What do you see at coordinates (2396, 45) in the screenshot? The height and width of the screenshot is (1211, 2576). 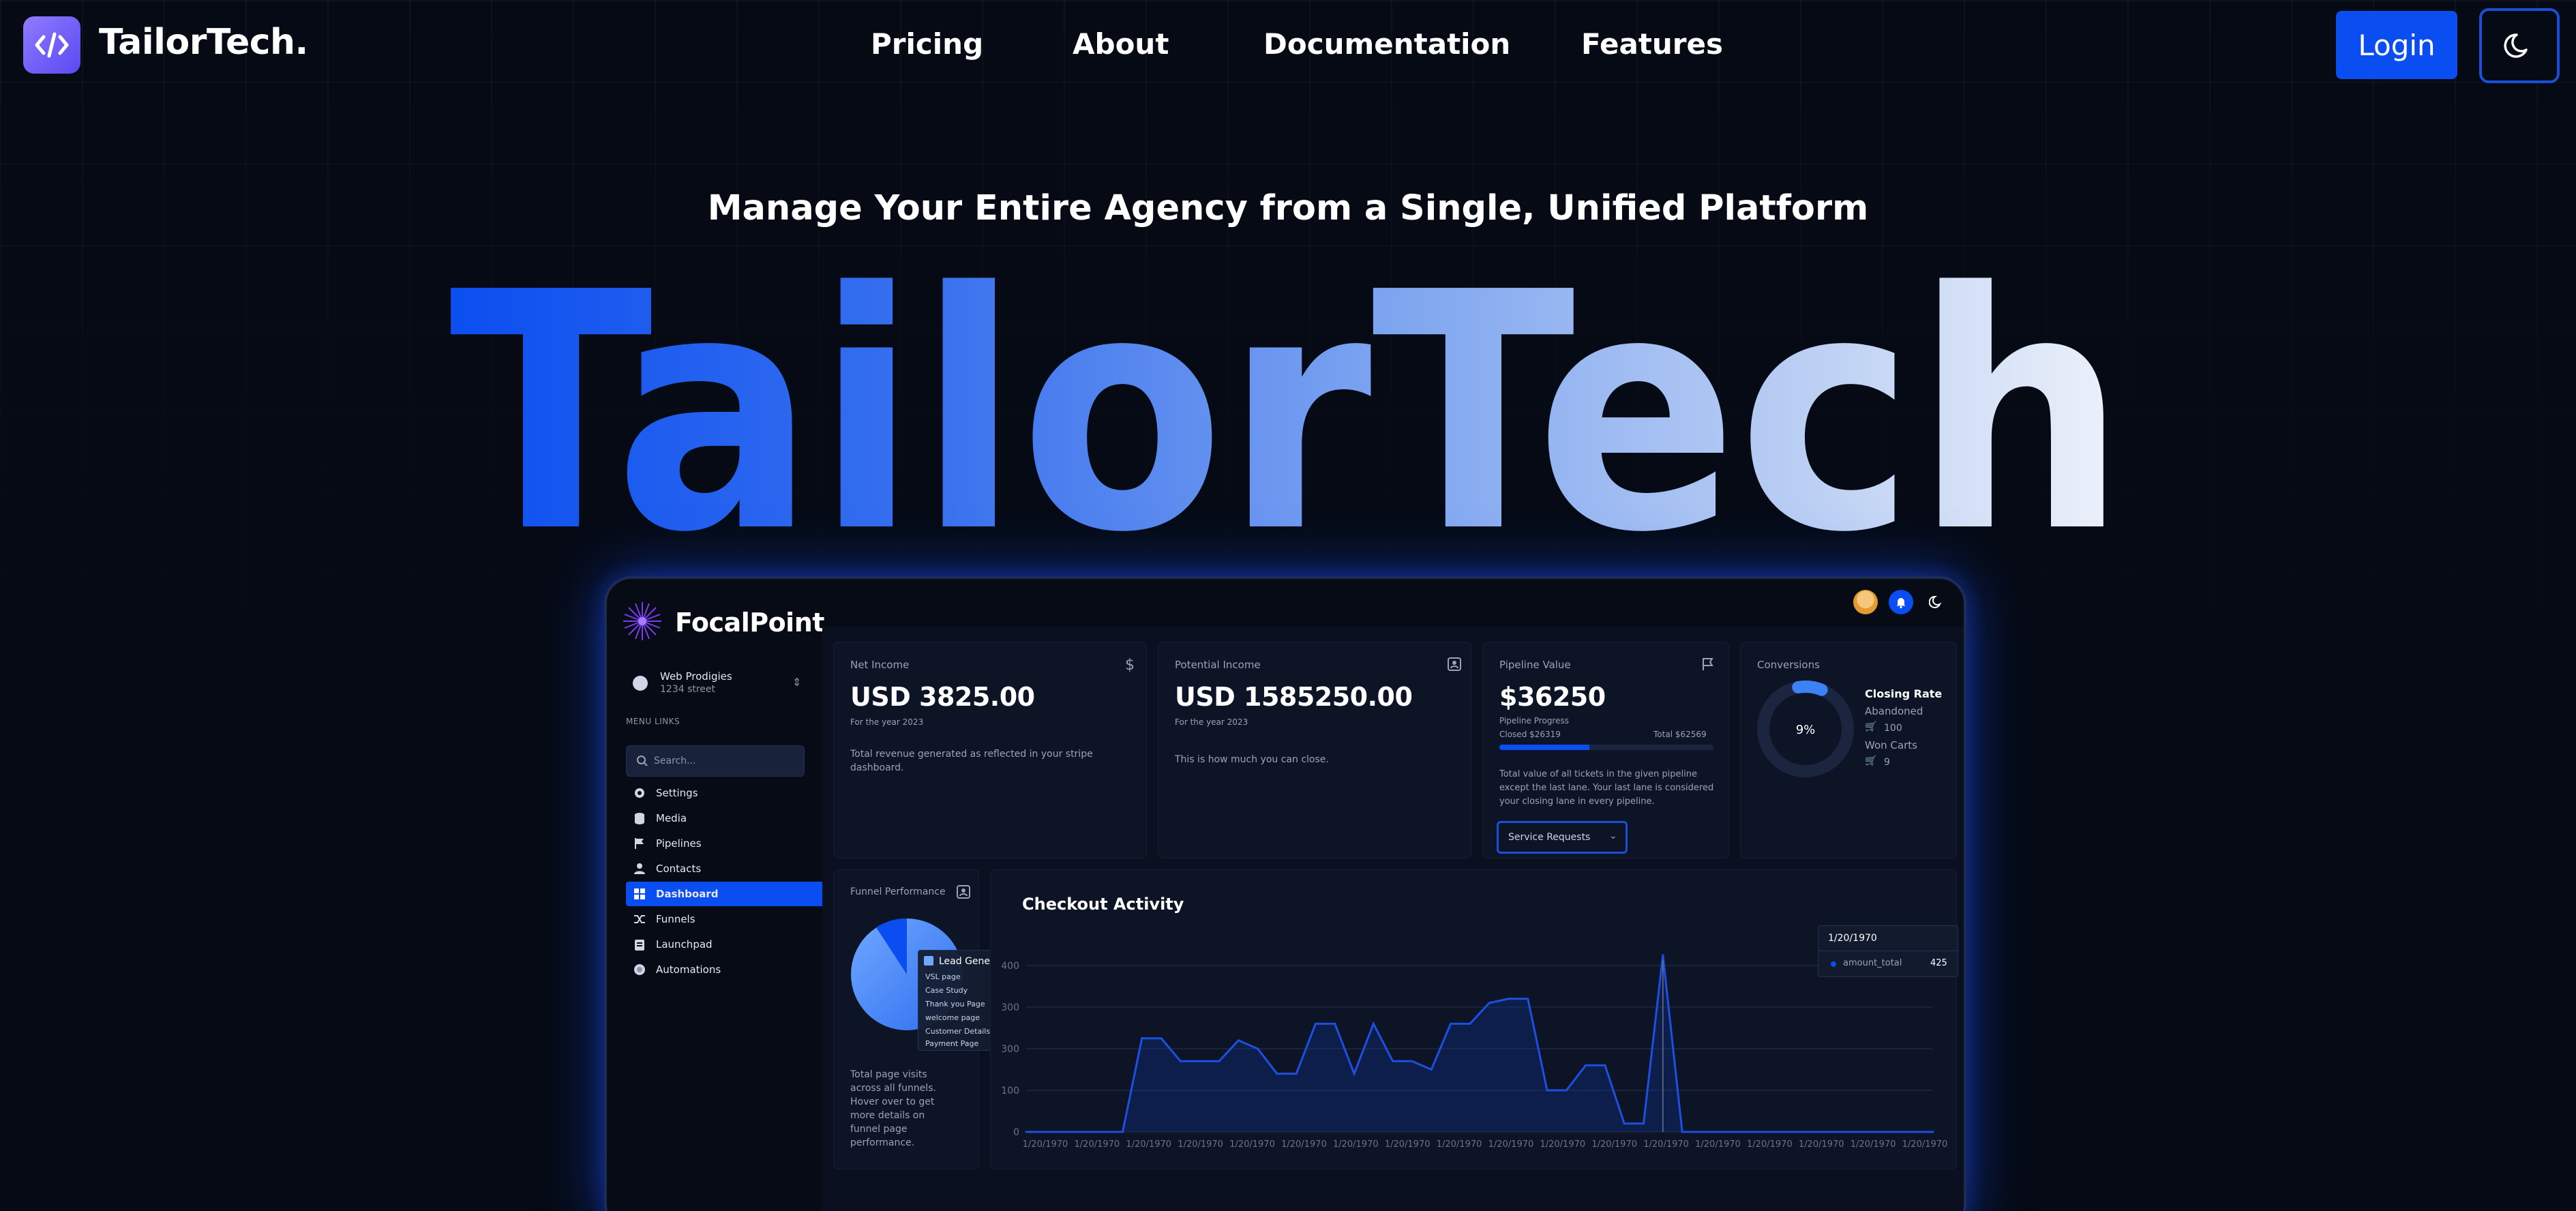 I see `login-button: Login` at bounding box center [2396, 45].